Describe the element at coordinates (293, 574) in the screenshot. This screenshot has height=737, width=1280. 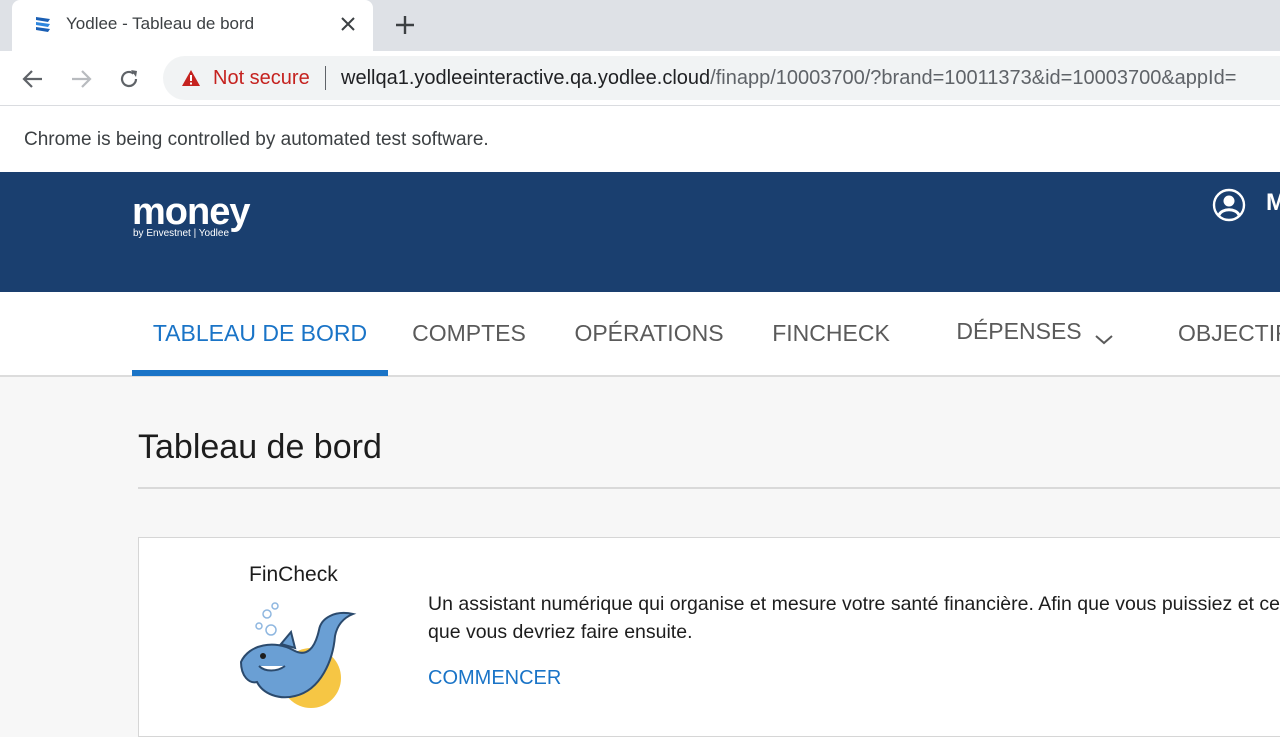
I see `card-title: FinCheck` at that location.